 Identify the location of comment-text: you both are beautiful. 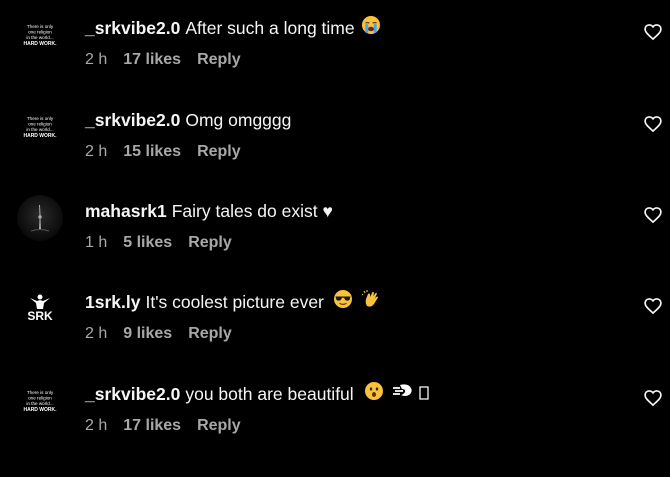
(269, 394).